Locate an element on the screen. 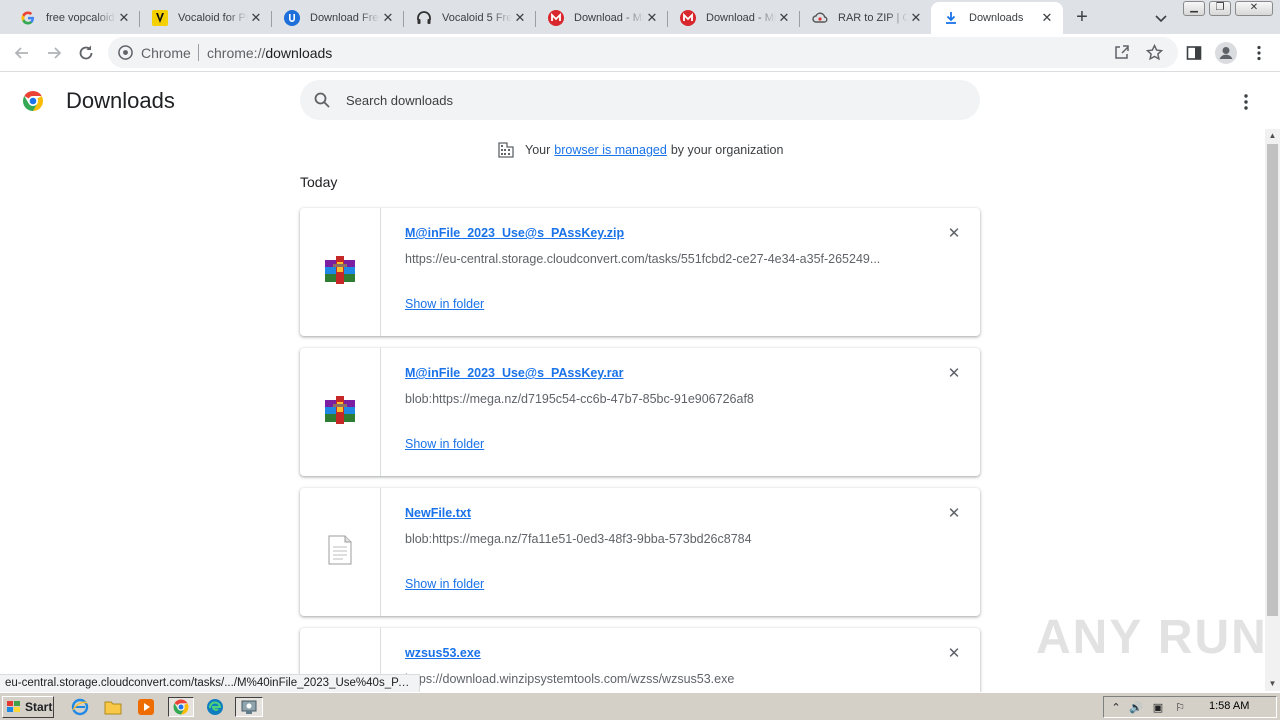 This screenshot has width=1280, height=720. url-host: downloads is located at coordinates (299, 53).